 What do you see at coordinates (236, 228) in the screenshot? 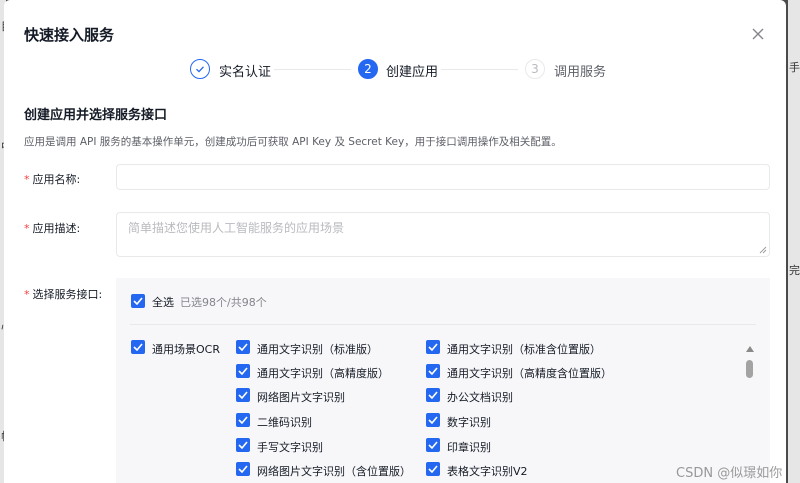
I see `app-desc-placeholder: 简单描述您使用人工智能服务的应用场景` at bounding box center [236, 228].